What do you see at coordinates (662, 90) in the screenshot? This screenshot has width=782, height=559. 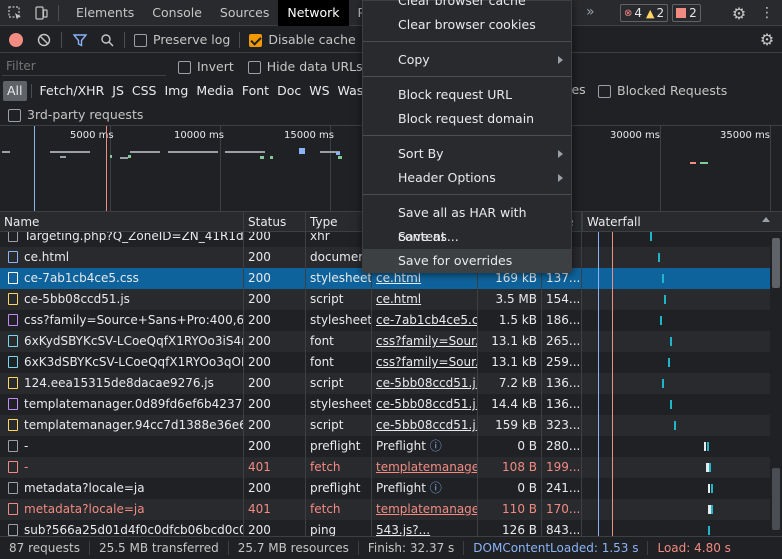 I see `blocked-requests-checkbox: Blocked Requests` at bounding box center [662, 90].